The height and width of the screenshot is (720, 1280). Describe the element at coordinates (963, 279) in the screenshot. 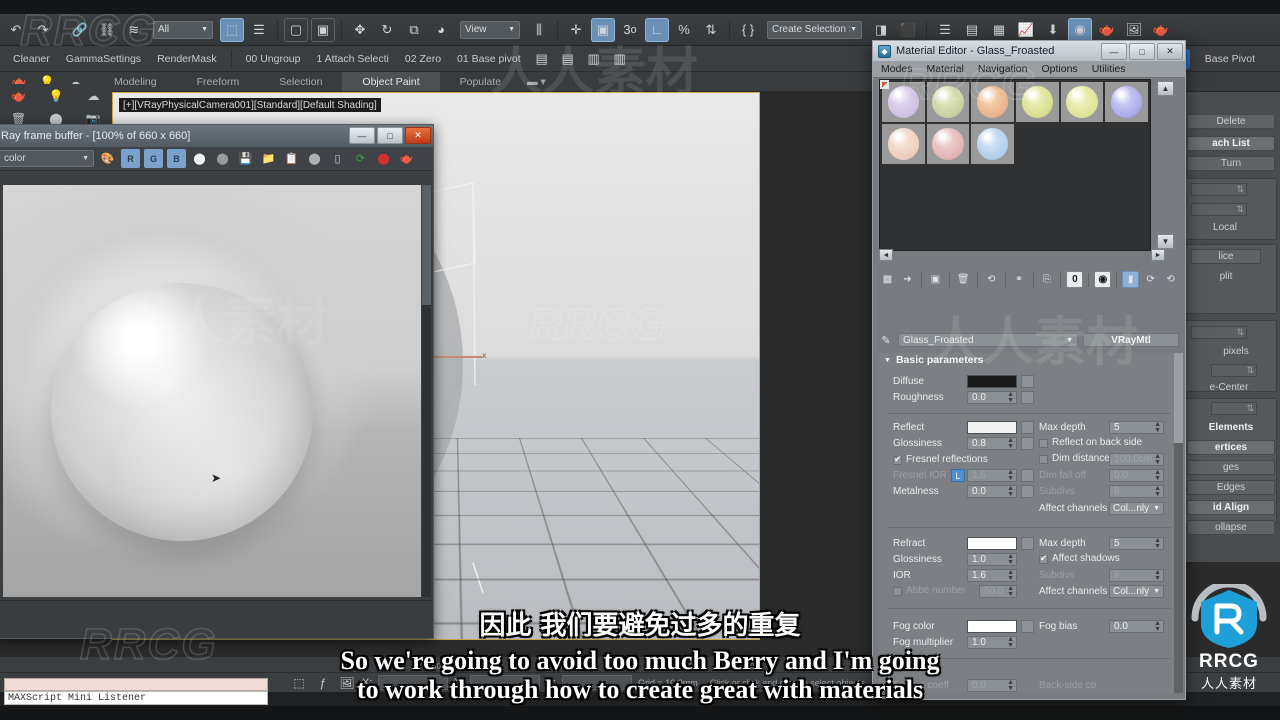

I see `reset-map-icon: 🗑` at that location.